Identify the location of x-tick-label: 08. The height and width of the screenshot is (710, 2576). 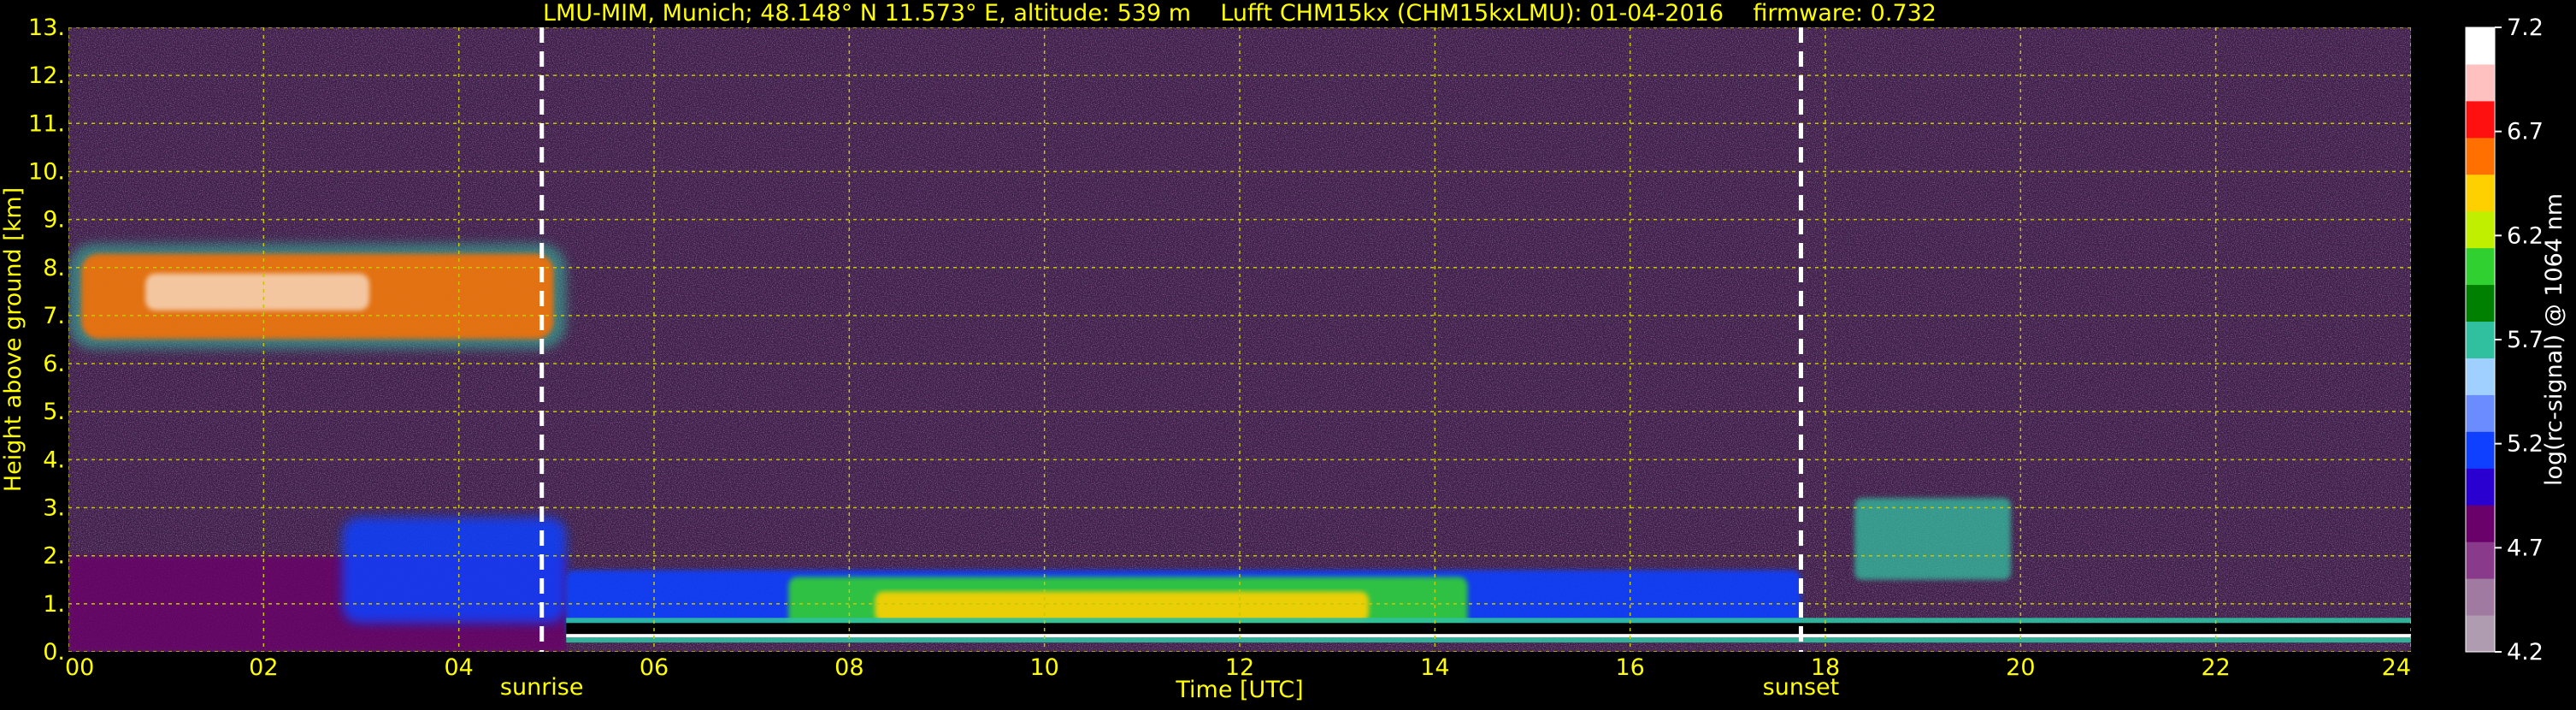
(849, 667).